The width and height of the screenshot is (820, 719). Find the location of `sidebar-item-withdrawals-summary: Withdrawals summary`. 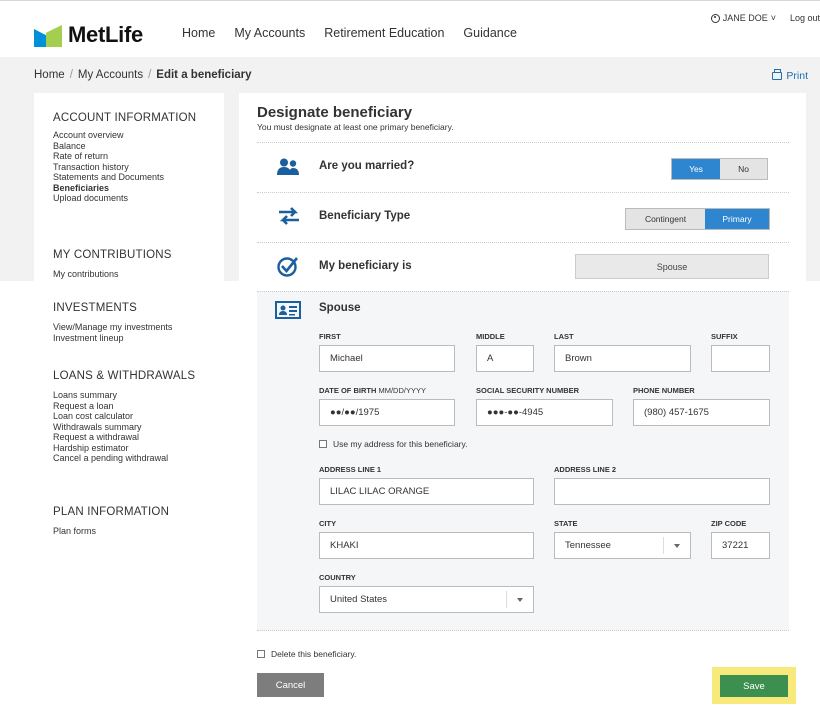

sidebar-item-withdrawals-summary: Withdrawals summary is located at coordinates (124, 427).